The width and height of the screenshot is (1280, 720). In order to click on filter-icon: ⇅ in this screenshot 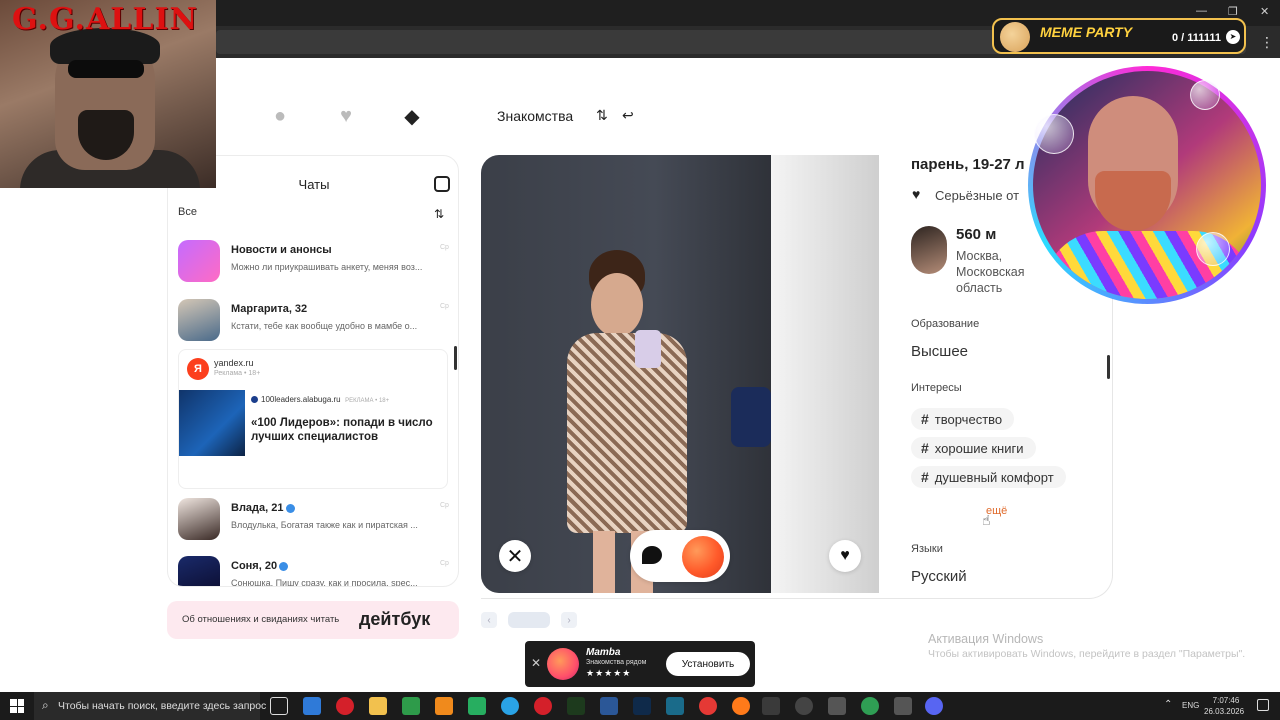, I will do `click(602, 115)`.